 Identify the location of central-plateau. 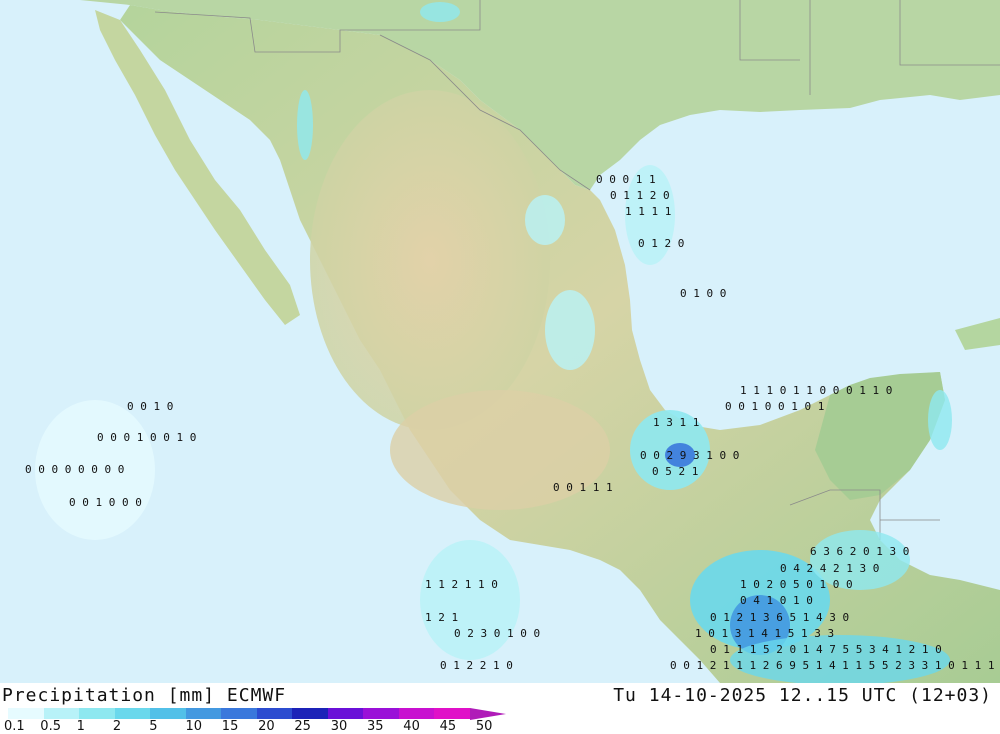
(430, 260).